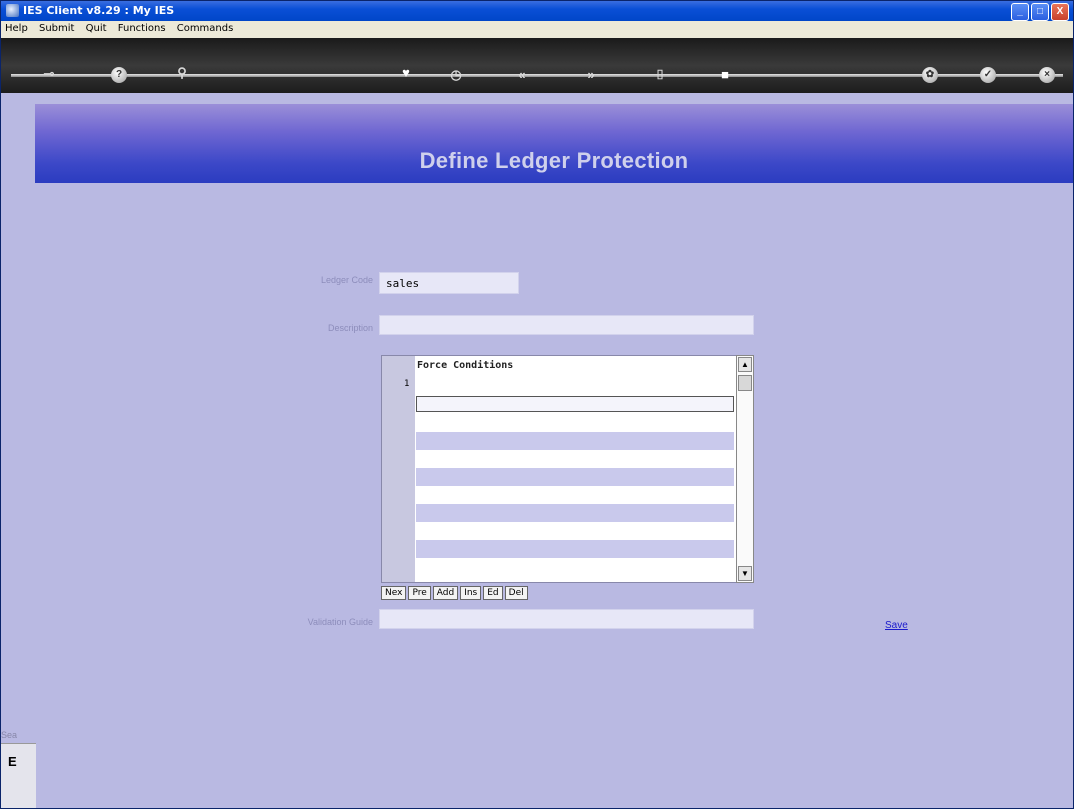  Describe the element at coordinates (445, 593) in the screenshot. I see `add-button: Add` at that location.